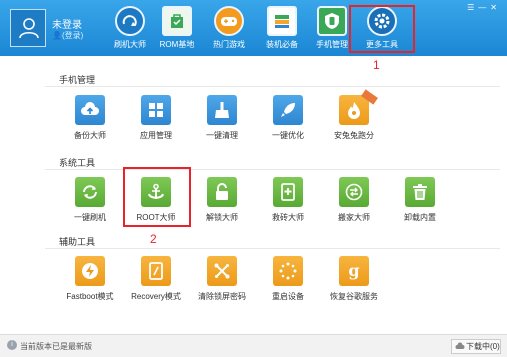 This screenshot has height=357, width=507. Describe the element at coordinates (420, 192) in the screenshot. I see `trash-icon` at that location.